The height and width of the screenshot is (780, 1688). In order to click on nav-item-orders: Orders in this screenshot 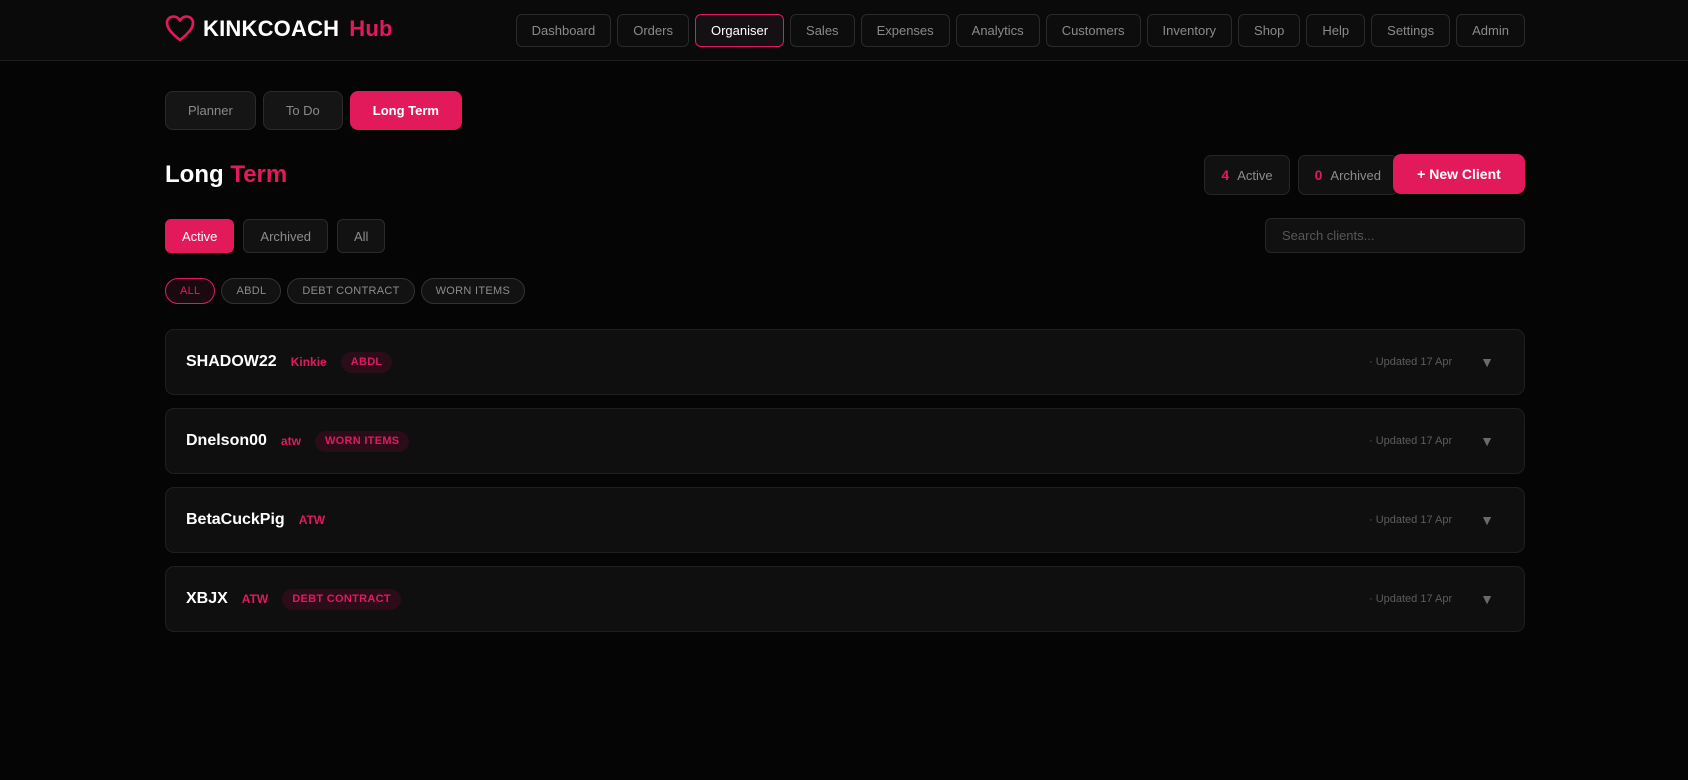, I will do `click(653, 30)`.